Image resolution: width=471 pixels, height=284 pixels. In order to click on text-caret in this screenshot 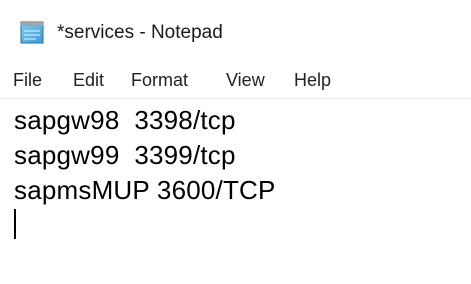, I will do `click(15, 224)`.